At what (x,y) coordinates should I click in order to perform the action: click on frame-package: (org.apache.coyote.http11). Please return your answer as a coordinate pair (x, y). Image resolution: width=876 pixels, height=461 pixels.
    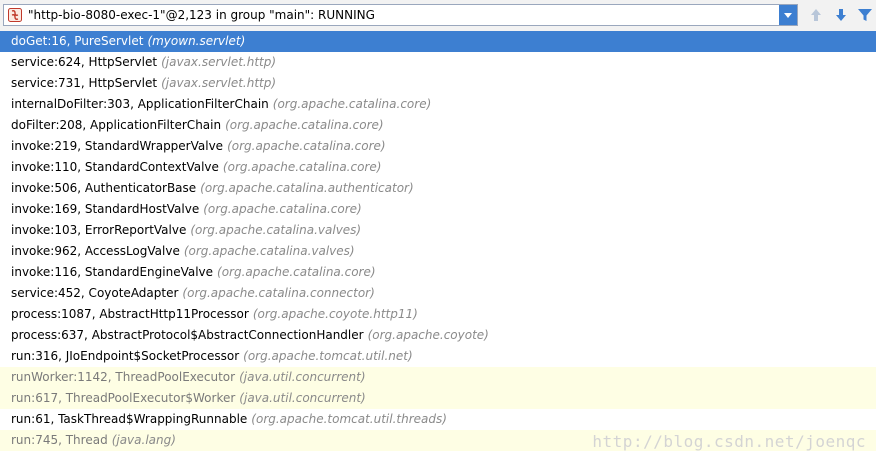
    Looking at the image, I should click on (335, 314).